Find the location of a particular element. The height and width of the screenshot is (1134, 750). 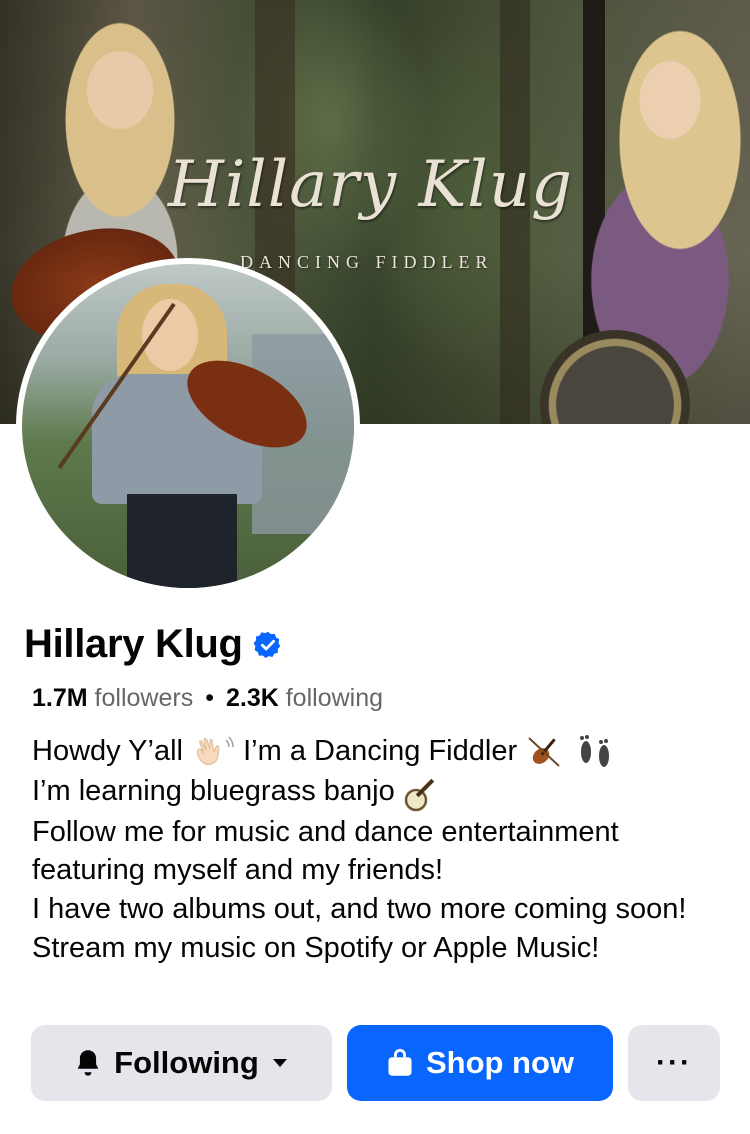

following-link: 2.3K following is located at coordinates (304, 698).